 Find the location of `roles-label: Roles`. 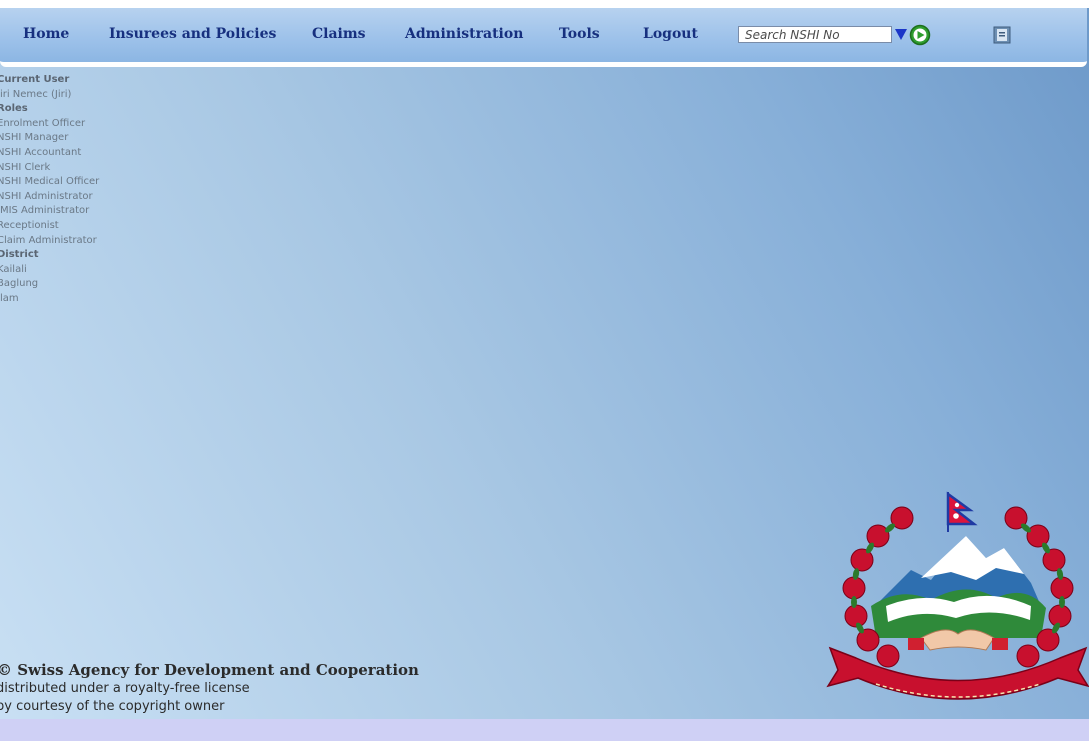

roles-label: Roles is located at coordinates (14, 109).